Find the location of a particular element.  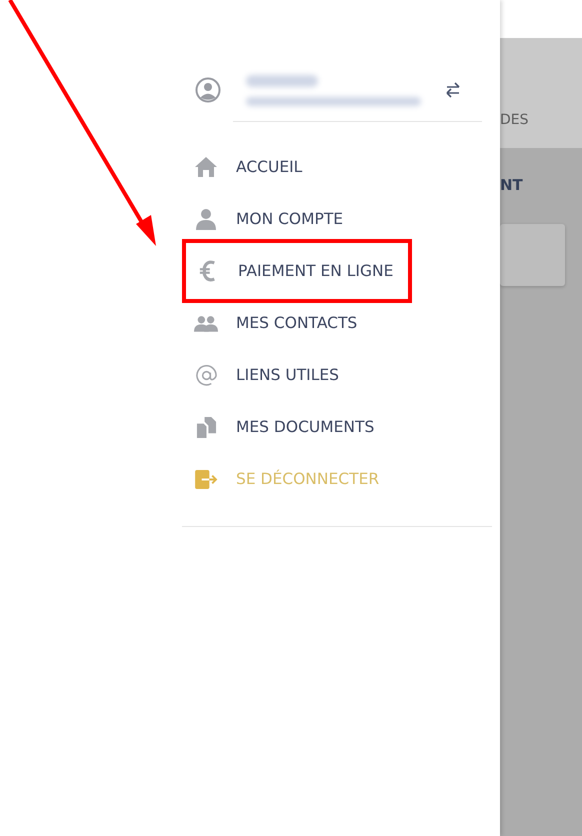

tab: DES is located at coordinates (514, 120).